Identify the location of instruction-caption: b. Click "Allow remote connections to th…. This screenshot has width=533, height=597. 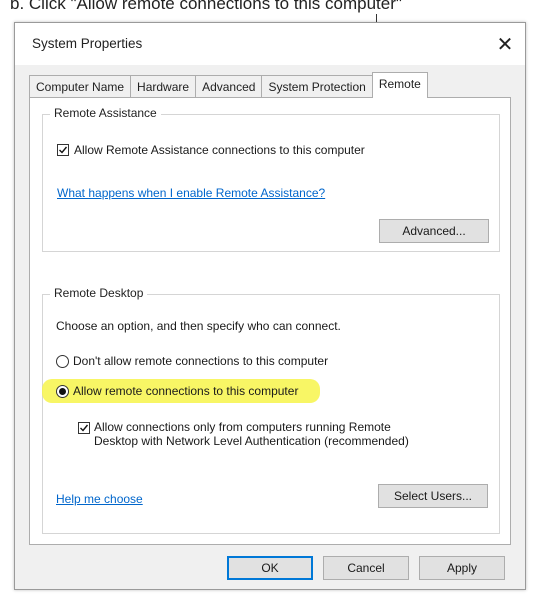
(206, 6).